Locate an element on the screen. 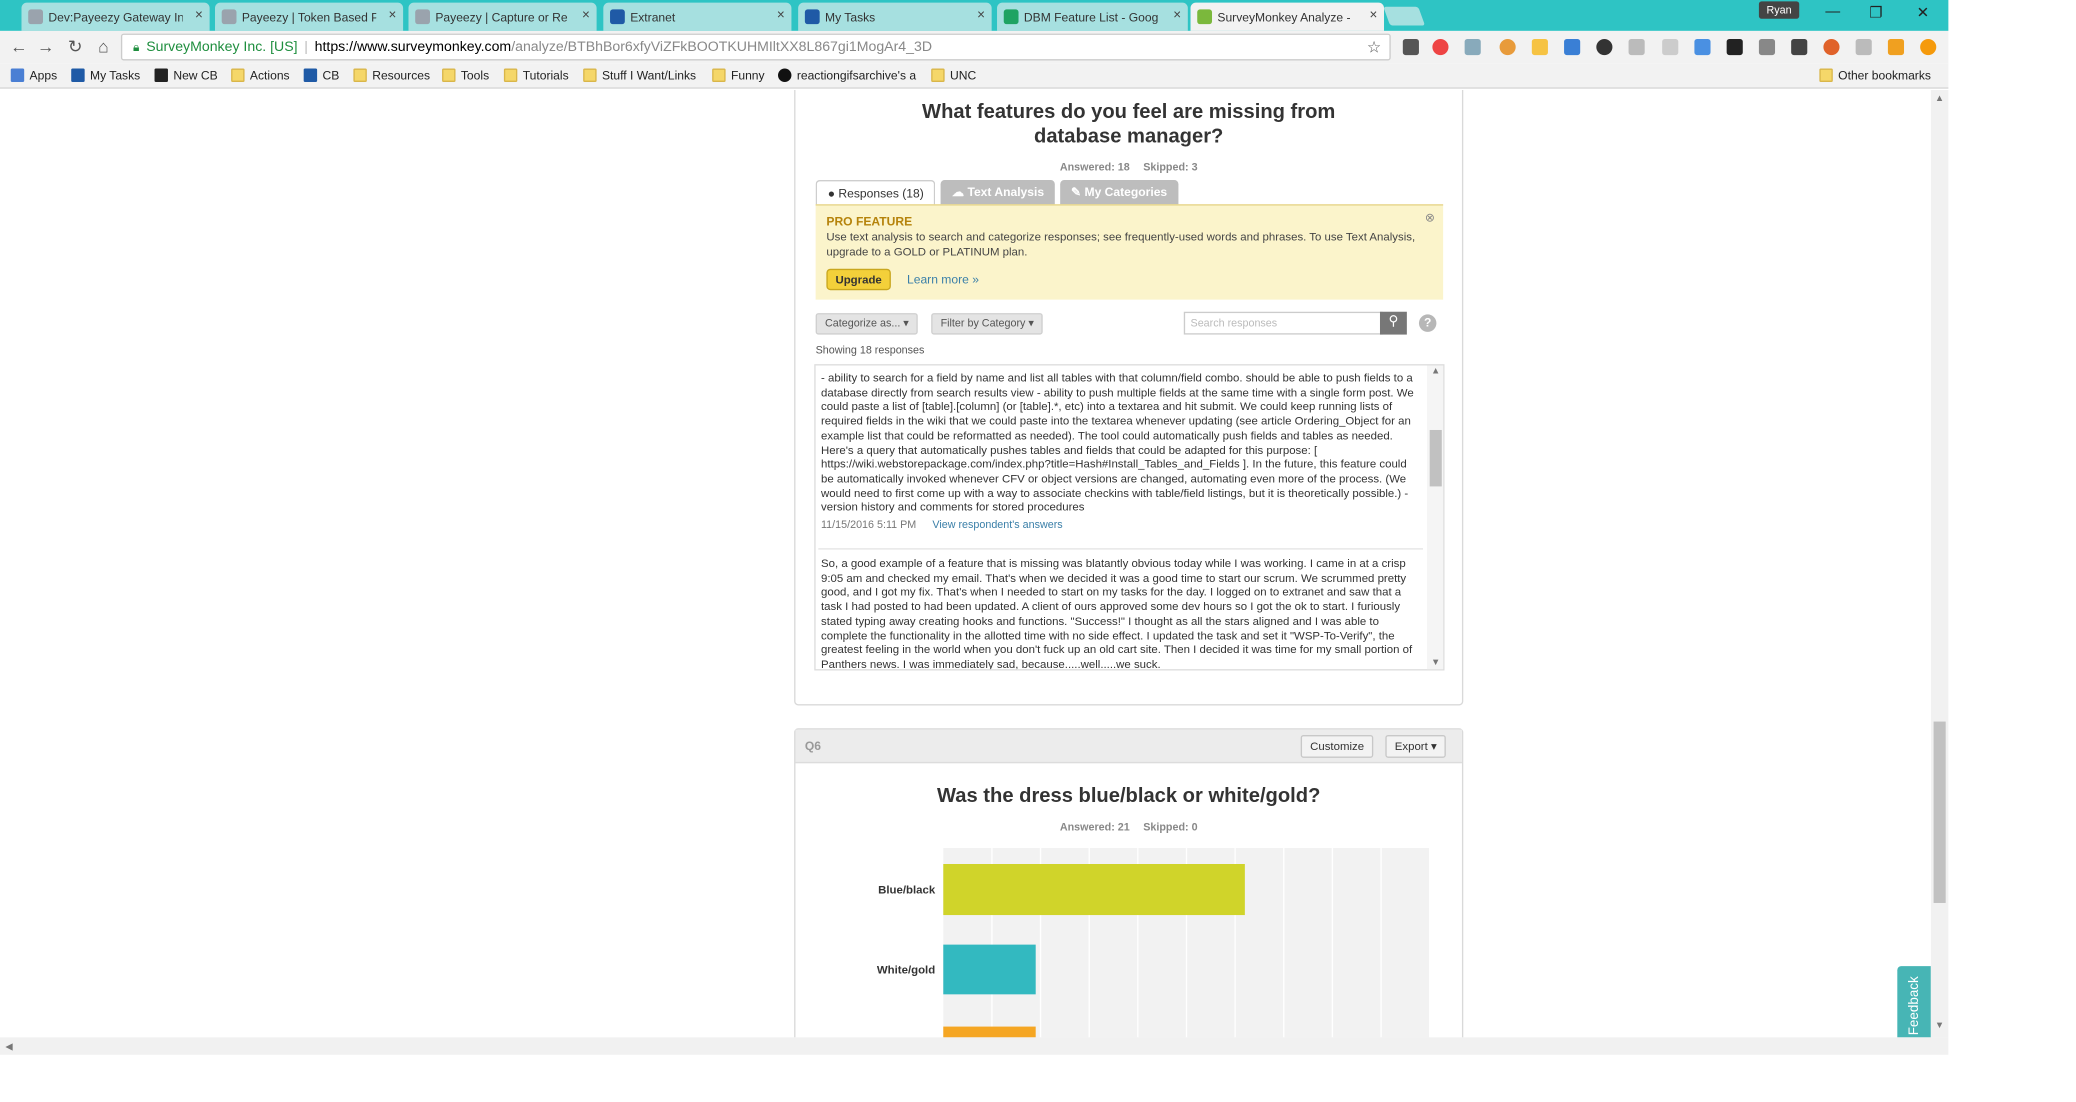 This screenshot has width=2076, height=1102. tab-my-tasks: My Tasks × is located at coordinates (895, 16).